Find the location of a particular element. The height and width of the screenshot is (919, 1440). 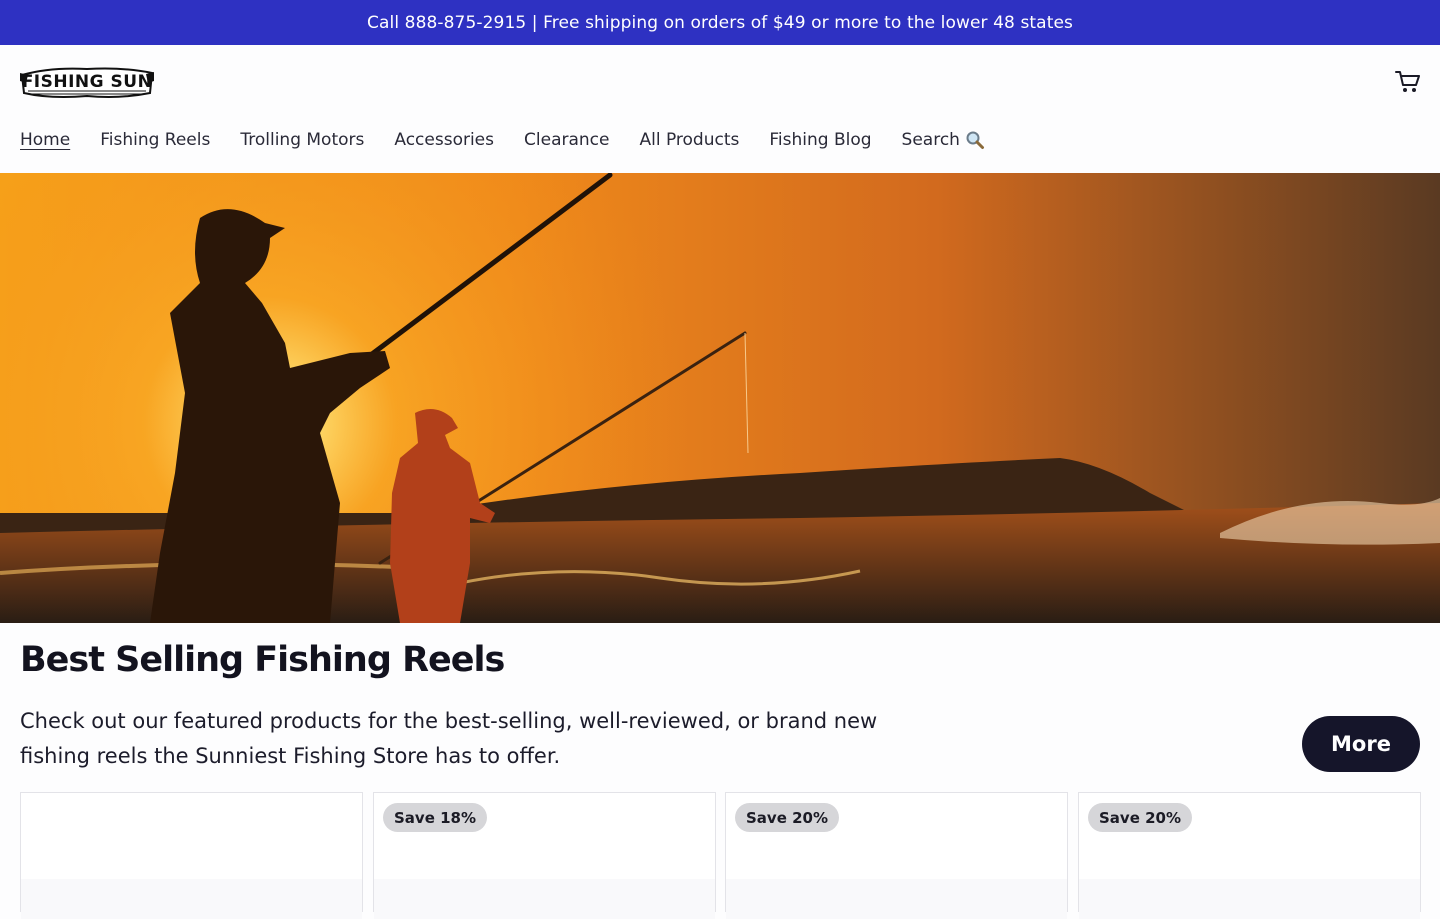

nav-item-label: Fishing Reels is located at coordinates (155, 140).